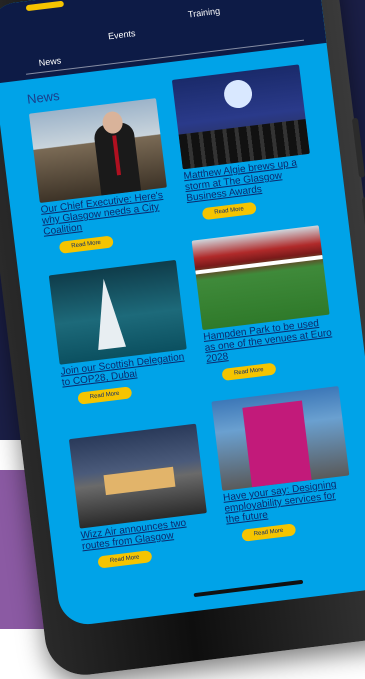  I want to click on power-button, so click(363, 242).